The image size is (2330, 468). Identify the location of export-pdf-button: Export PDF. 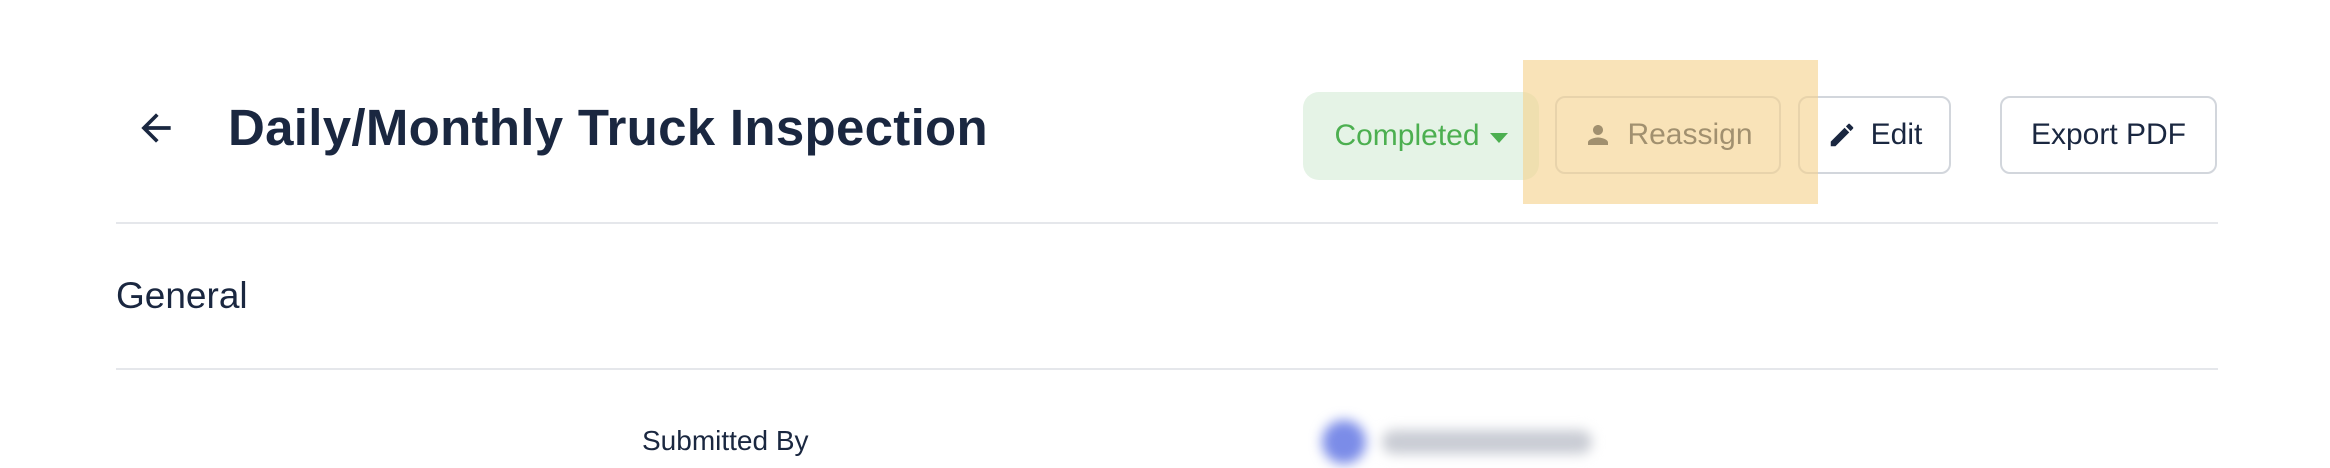
(2108, 135).